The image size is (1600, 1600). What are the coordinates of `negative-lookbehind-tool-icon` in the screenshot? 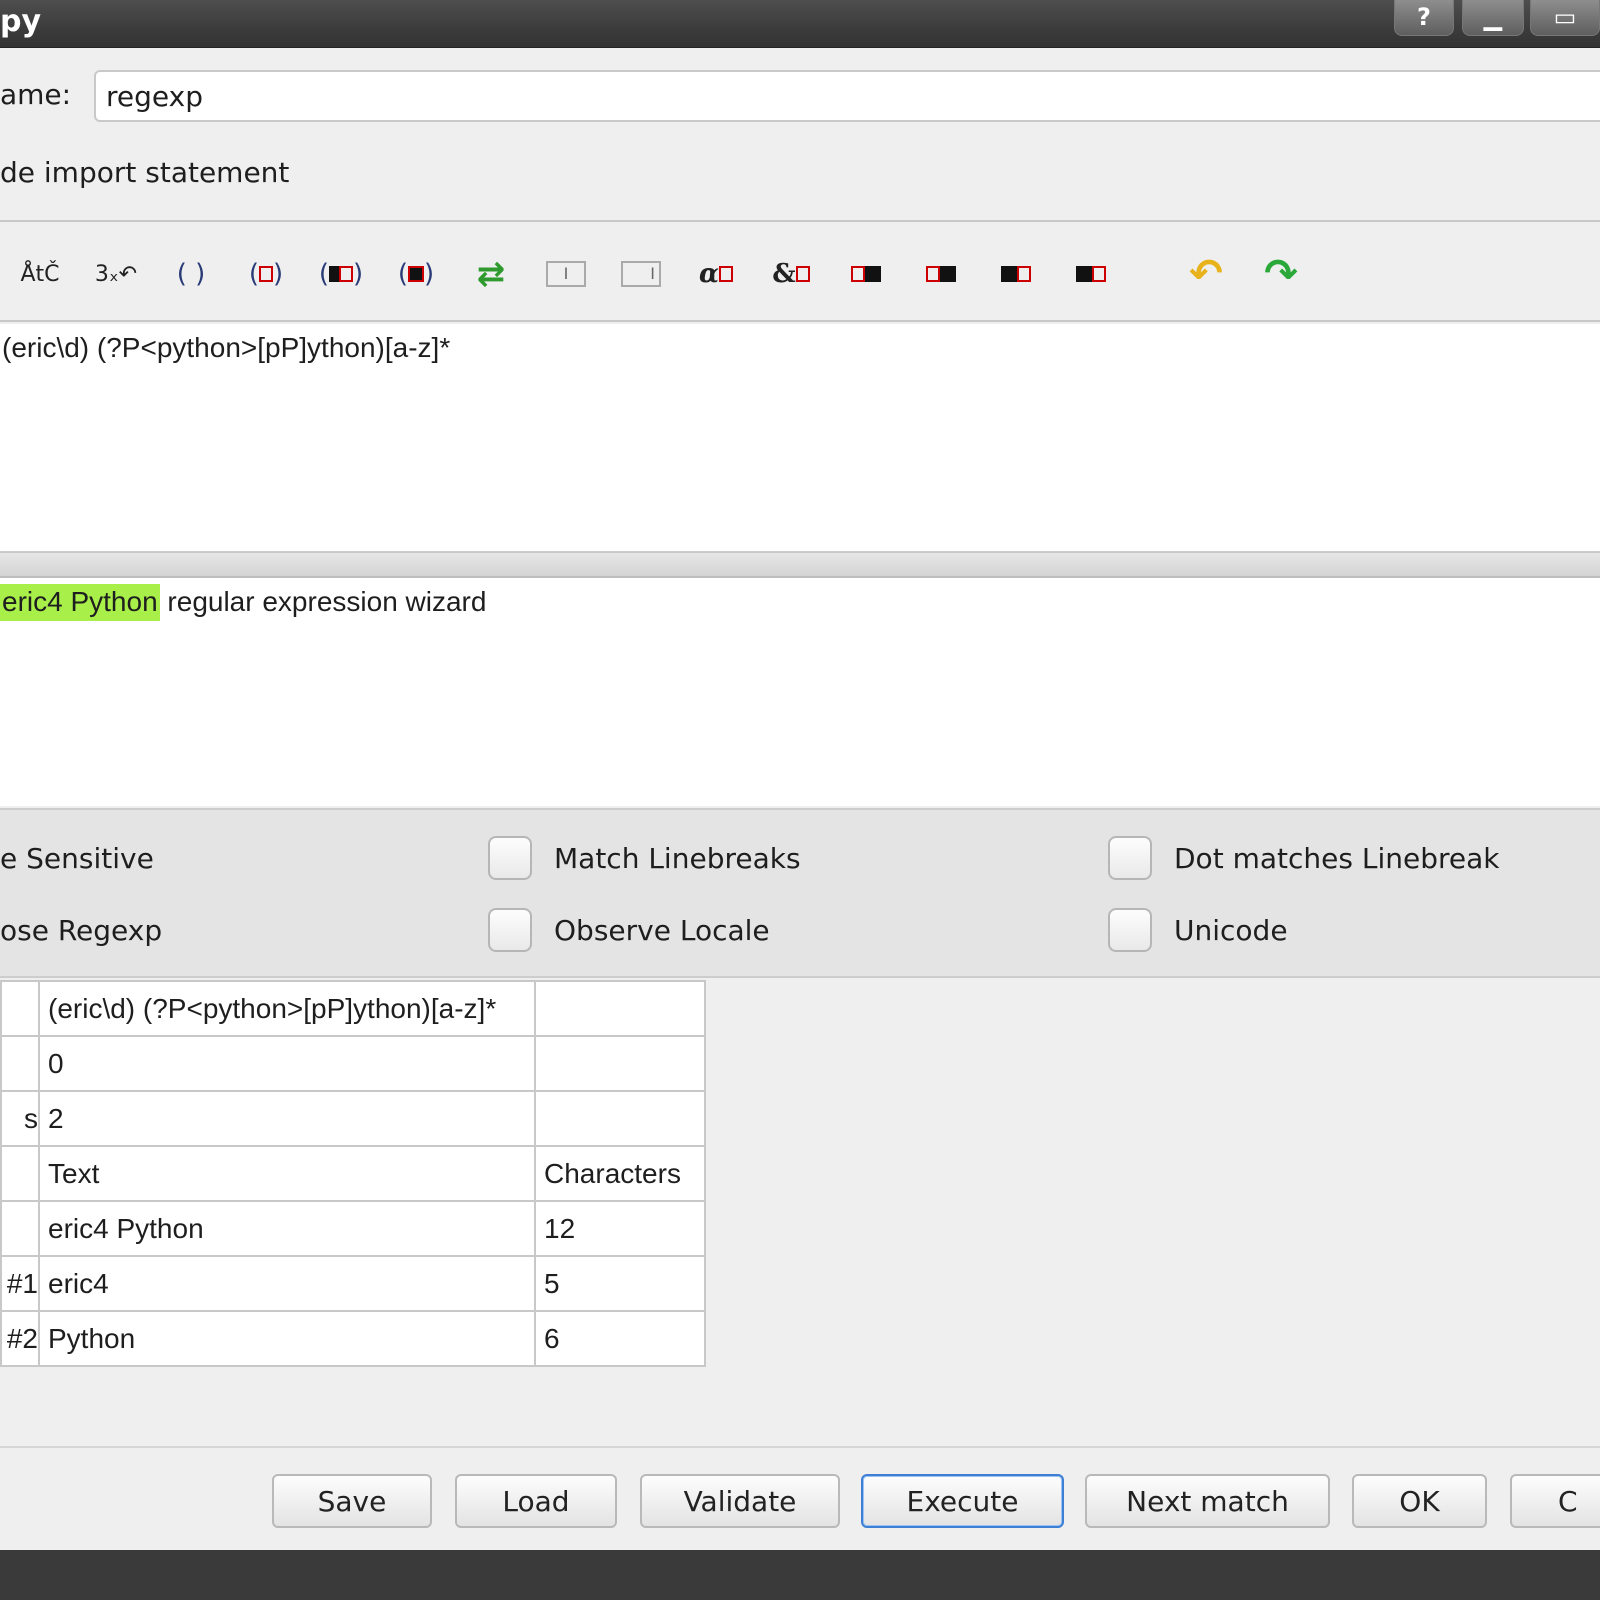 It's located at (1091, 274).